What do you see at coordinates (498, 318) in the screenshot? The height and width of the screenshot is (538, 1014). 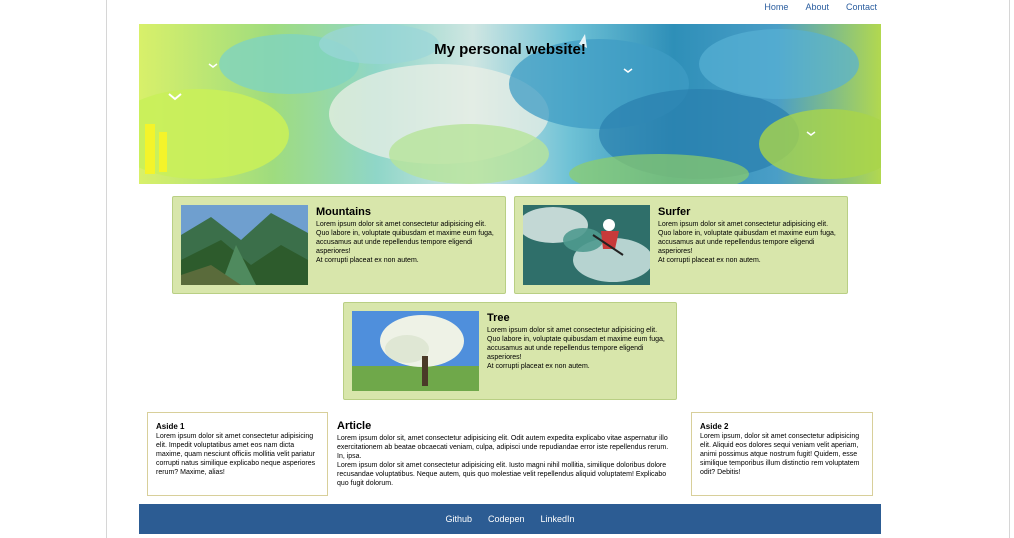 I see `card-title: Tree` at bounding box center [498, 318].